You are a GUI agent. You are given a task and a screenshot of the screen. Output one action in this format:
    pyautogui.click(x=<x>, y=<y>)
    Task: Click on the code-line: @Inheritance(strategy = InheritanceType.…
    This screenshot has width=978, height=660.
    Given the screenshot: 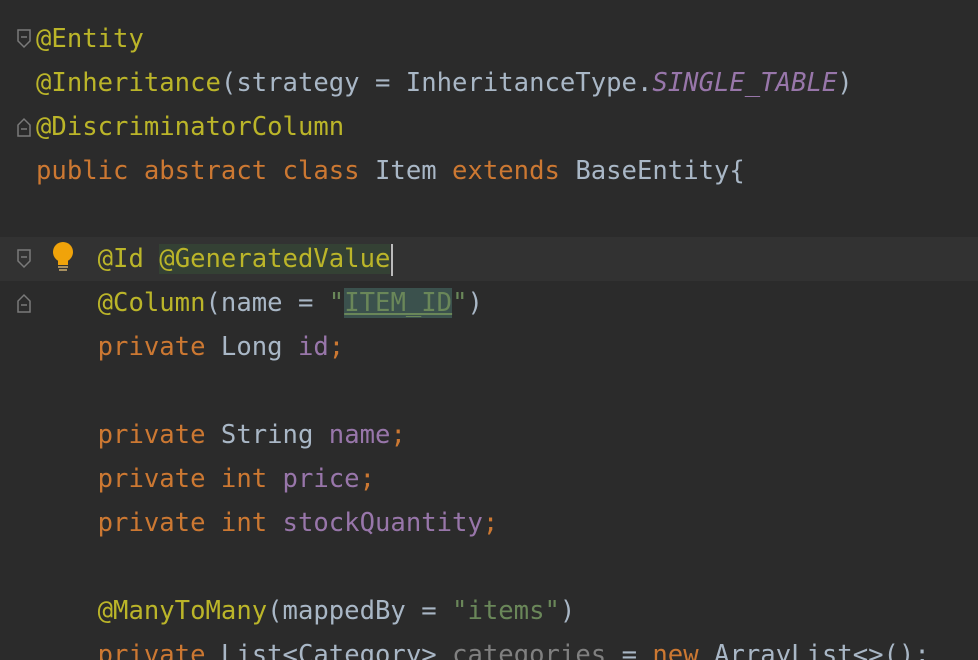 What is the action you would take?
    pyautogui.click(x=489, y=83)
    